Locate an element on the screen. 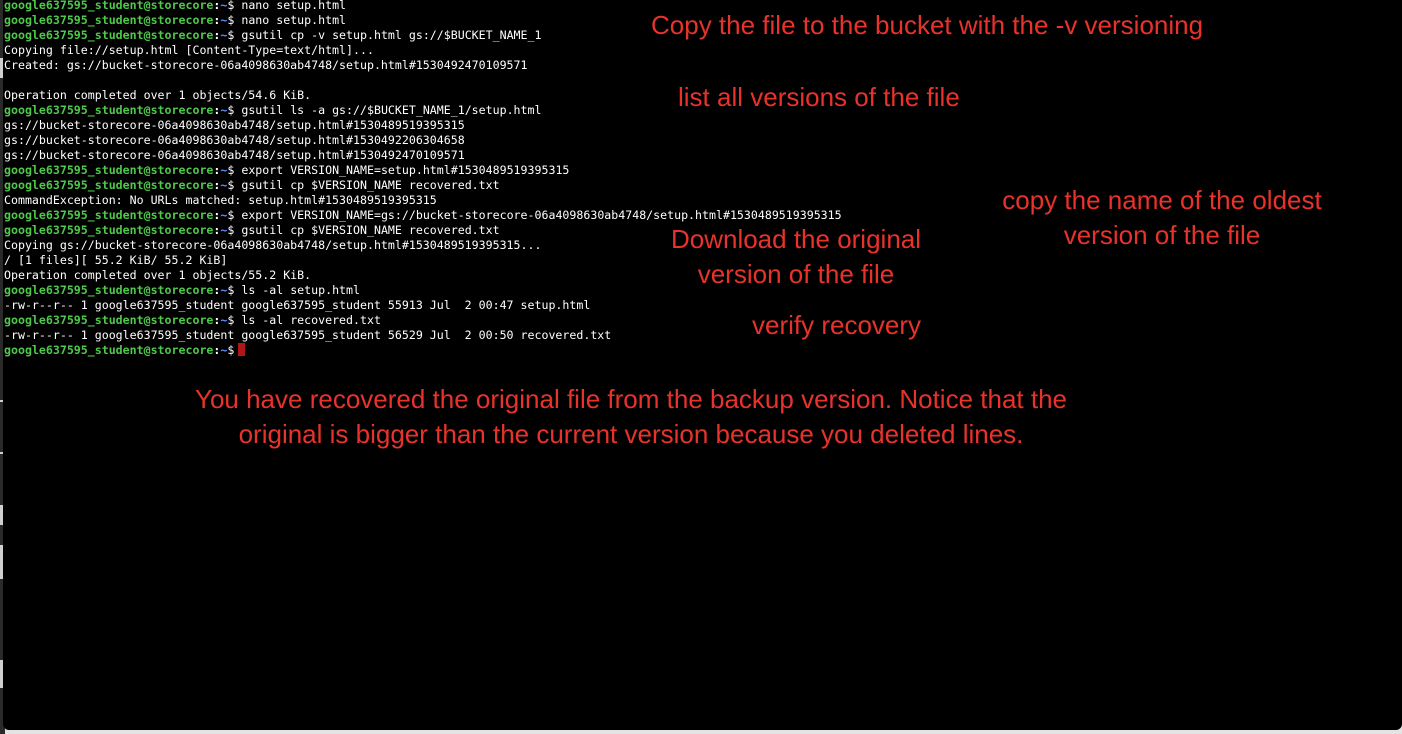 The image size is (1402, 734). prompt-sign: $ is located at coordinates (231, 350).